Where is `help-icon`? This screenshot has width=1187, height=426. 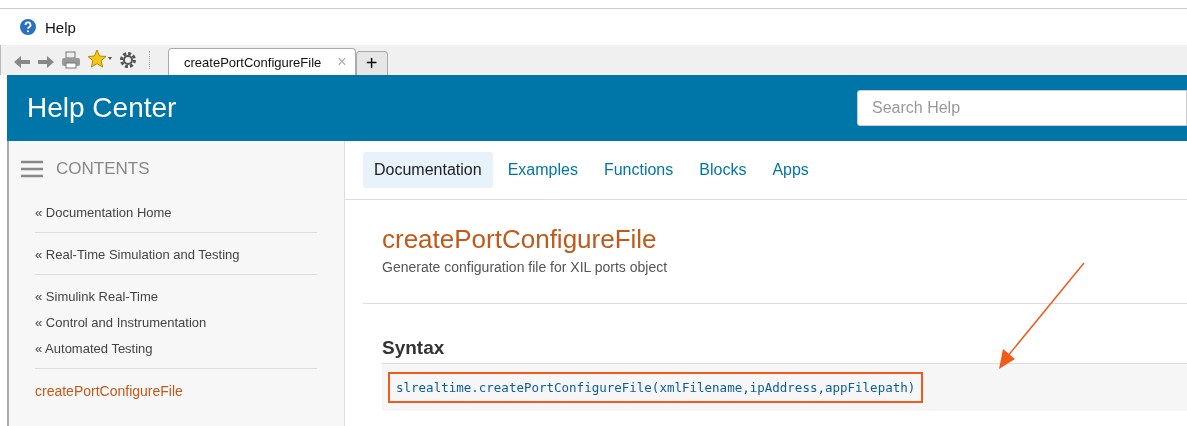
help-icon is located at coordinates (28, 27).